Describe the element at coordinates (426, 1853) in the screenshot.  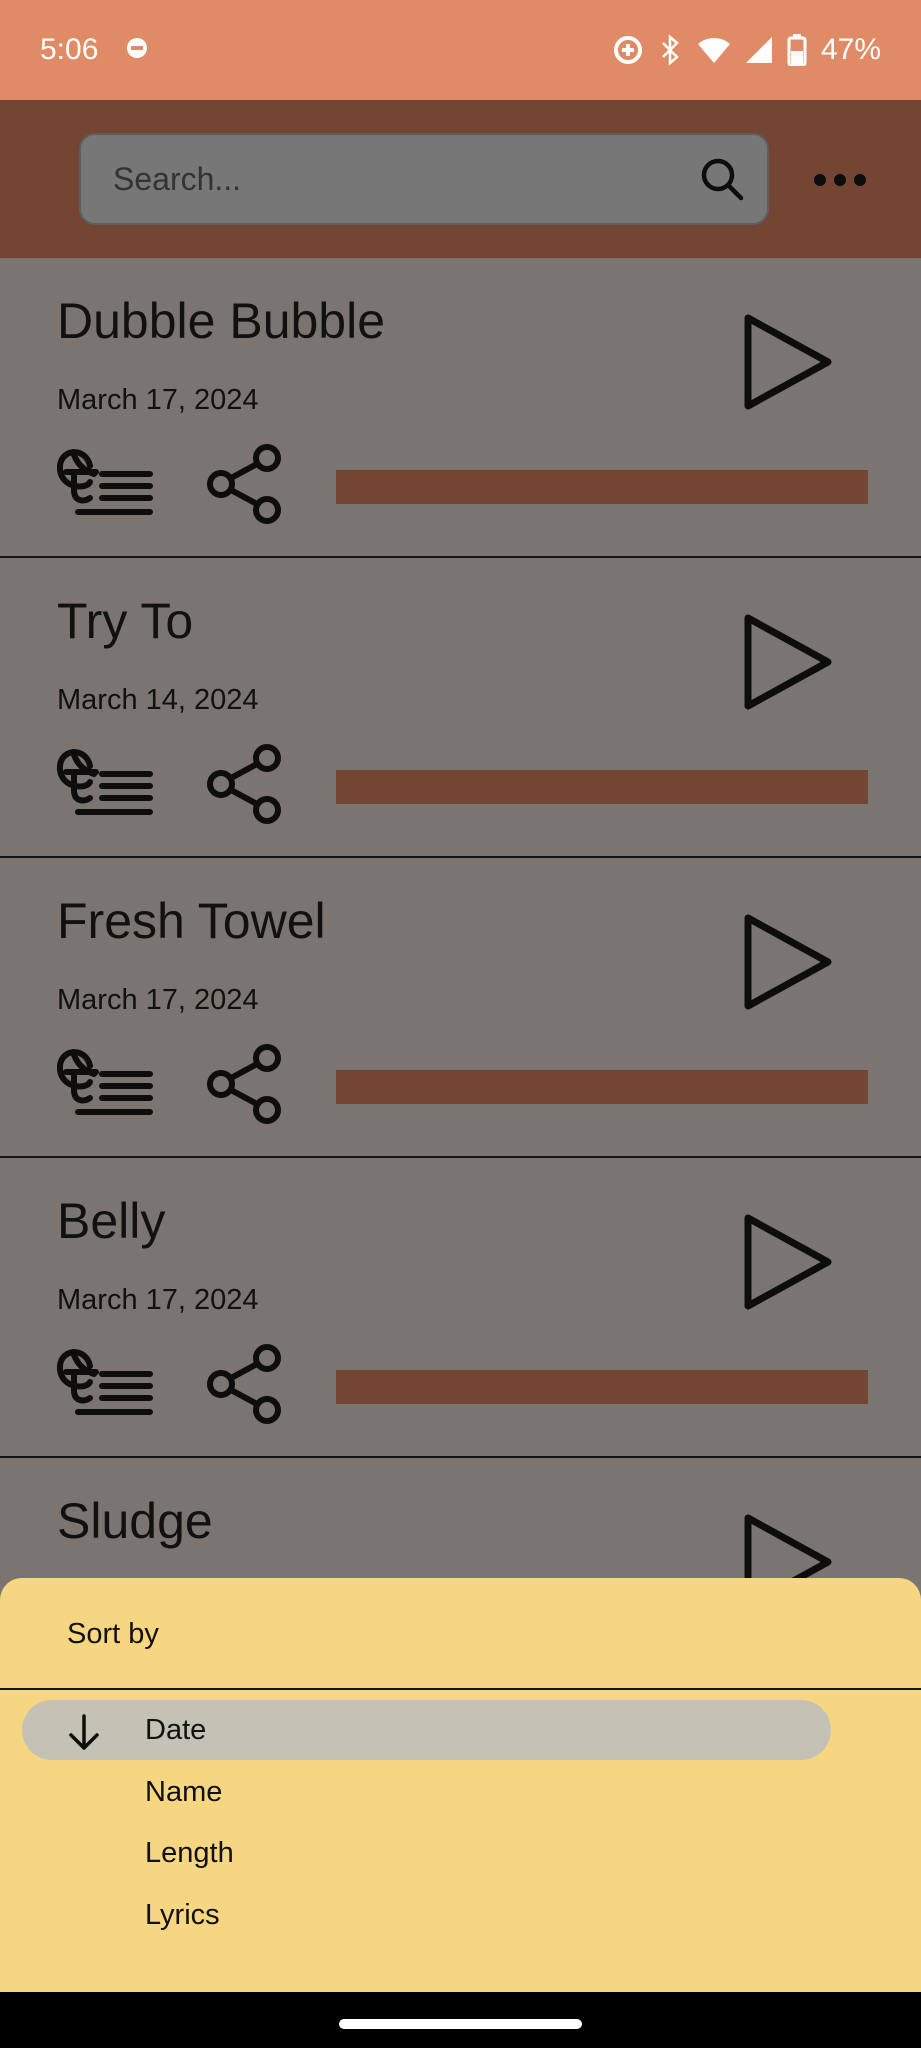
I see `sort-option-length: Length` at that location.